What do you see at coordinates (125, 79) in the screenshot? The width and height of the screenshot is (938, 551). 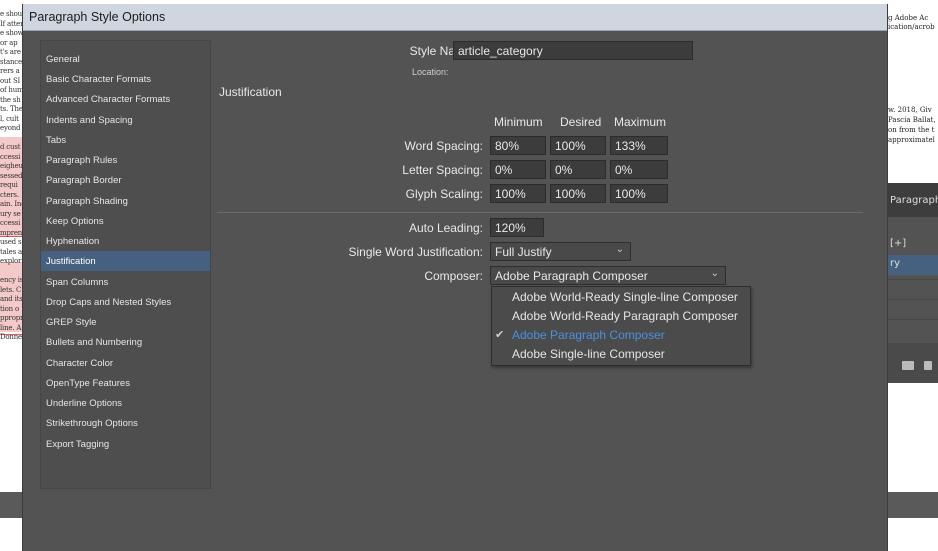 I see `category-item: Basic Character Formats` at bounding box center [125, 79].